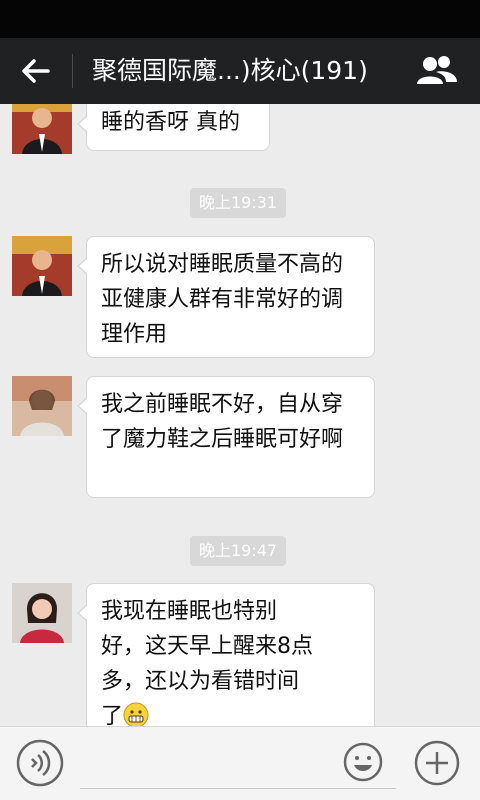 The width and height of the screenshot is (480, 800). What do you see at coordinates (437, 763) in the screenshot?
I see `plus-icon` at bounding box center [437, 763].